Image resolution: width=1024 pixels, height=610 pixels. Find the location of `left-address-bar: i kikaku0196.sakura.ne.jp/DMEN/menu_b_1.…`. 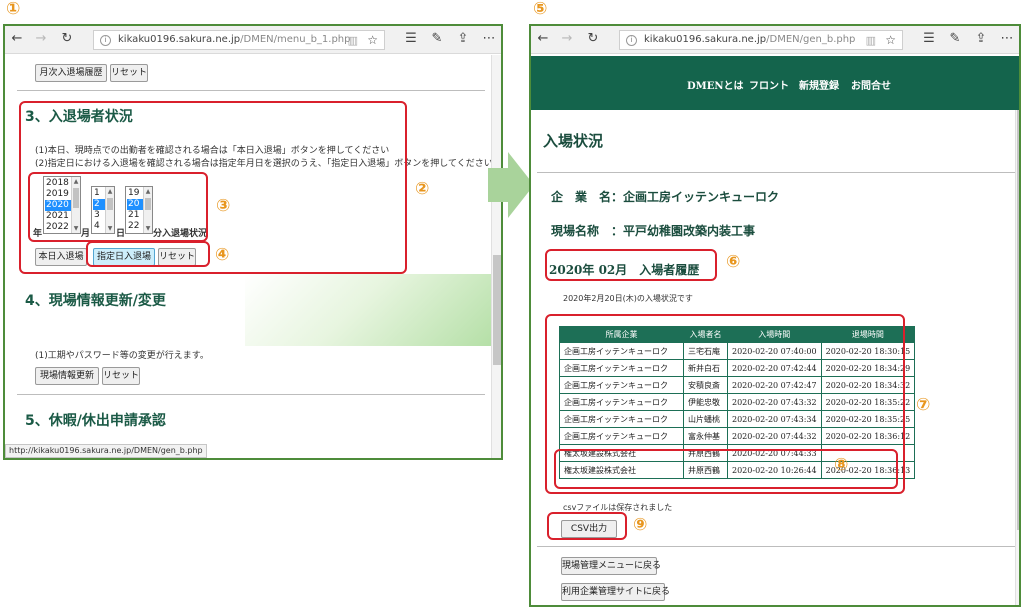

left-address-bar: i kikaku0196.sakura.ne.jp/DMEN/menu_b_1.… is located at coordinates (239, 40).